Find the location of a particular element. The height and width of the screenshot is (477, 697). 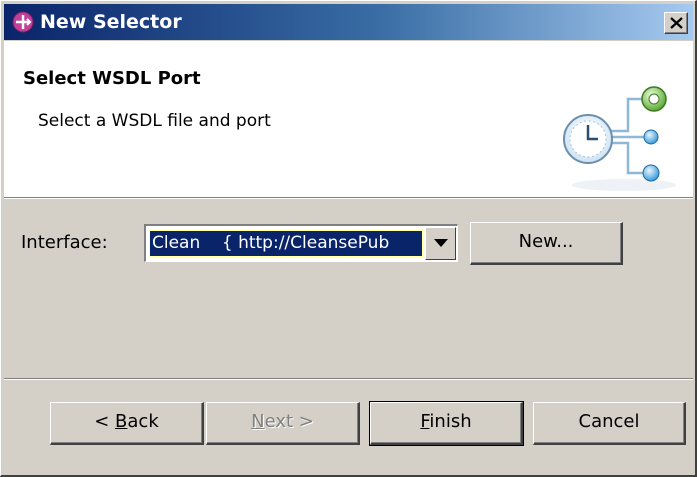

interface-combobox: Clean { http://CleansePub is located at coordinates (301, 243).